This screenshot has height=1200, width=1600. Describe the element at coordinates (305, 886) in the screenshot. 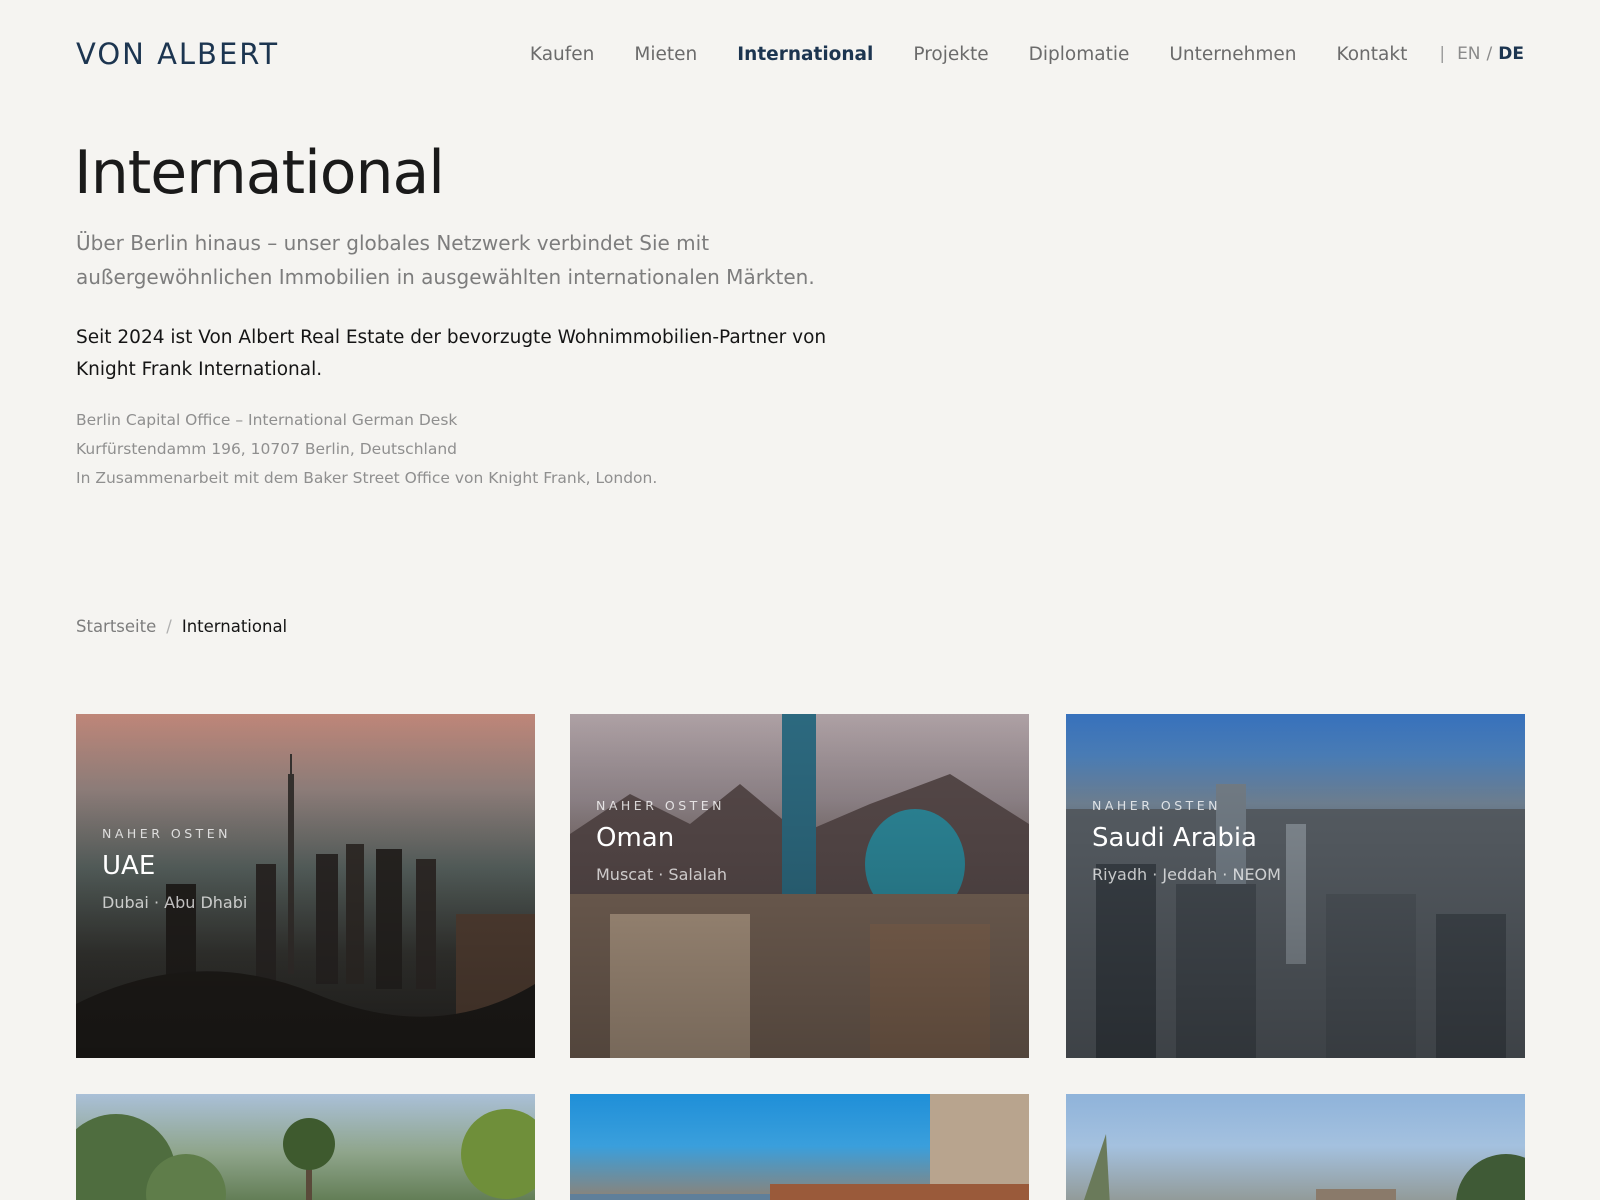

I see `country-card-uae: NAHER OSTEN UAE Dubai · Abu Dhabi` at that location.